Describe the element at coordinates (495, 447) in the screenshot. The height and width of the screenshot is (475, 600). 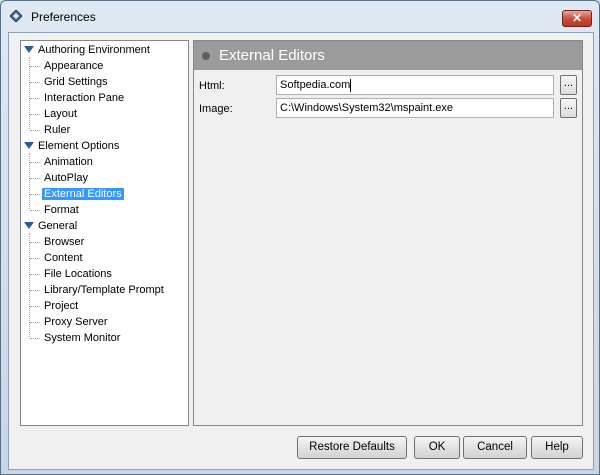
I see `cancel-button: Cancel` at that location.